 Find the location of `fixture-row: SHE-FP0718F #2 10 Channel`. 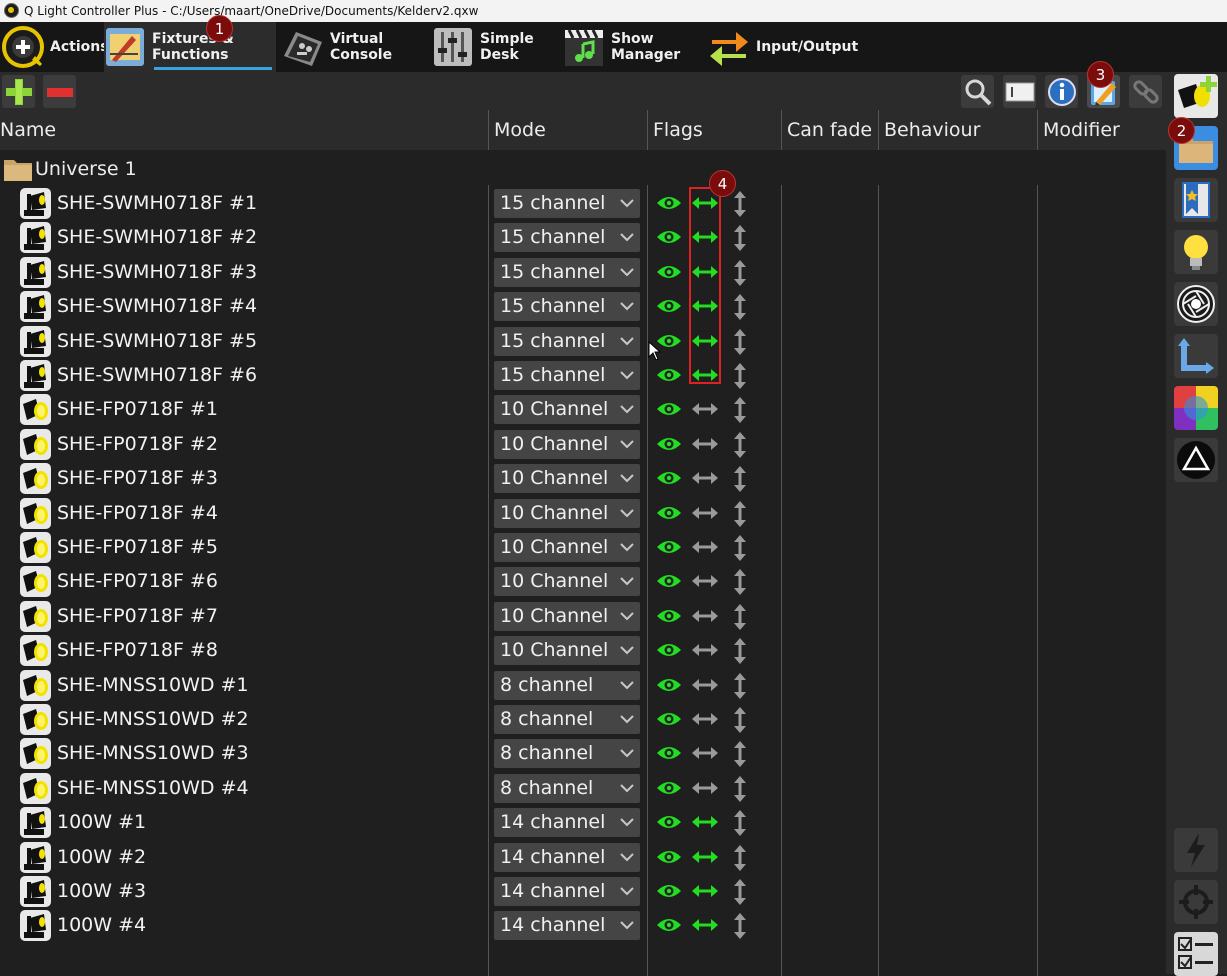

fixture-row: SHE-FP0718F #2 10 Channel is located at coordinates (583, 444).